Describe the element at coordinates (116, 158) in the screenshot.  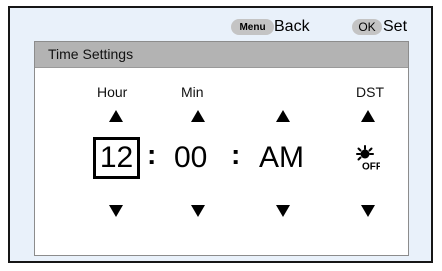
I see `hour-value-selected: 12` at that location.